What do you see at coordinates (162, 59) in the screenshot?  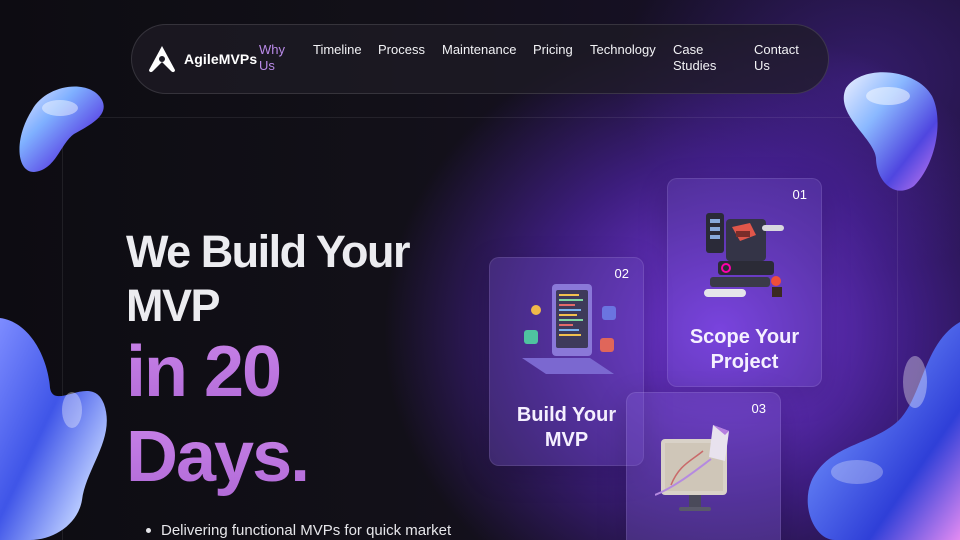 I see `logo-a-icon` at bounding box center [162, 59].